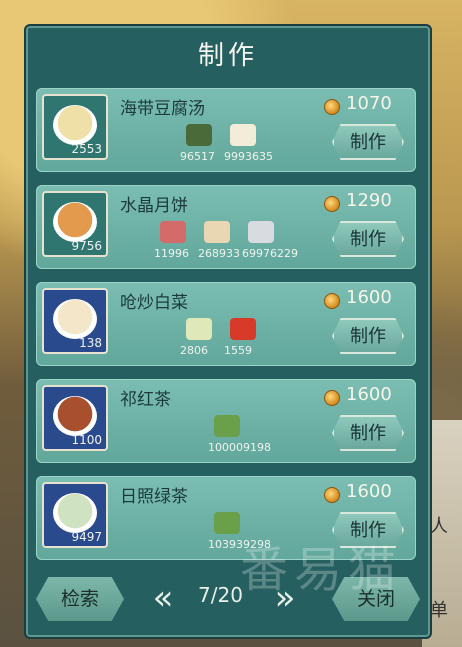 The width and height of the screenshot is (462, 647). Describe the element at coordinates (238, 350) in the screenshot. I see `ingredient-count: 1559` at that location.